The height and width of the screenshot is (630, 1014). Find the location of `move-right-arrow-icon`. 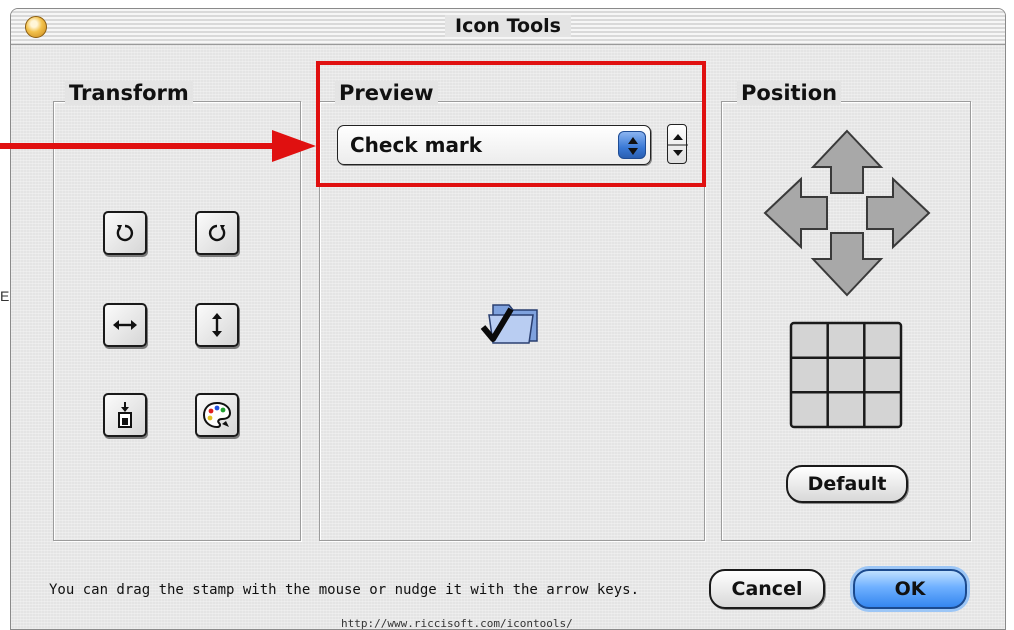

move-right-arrow-icon is located at coordinates (898, 213).